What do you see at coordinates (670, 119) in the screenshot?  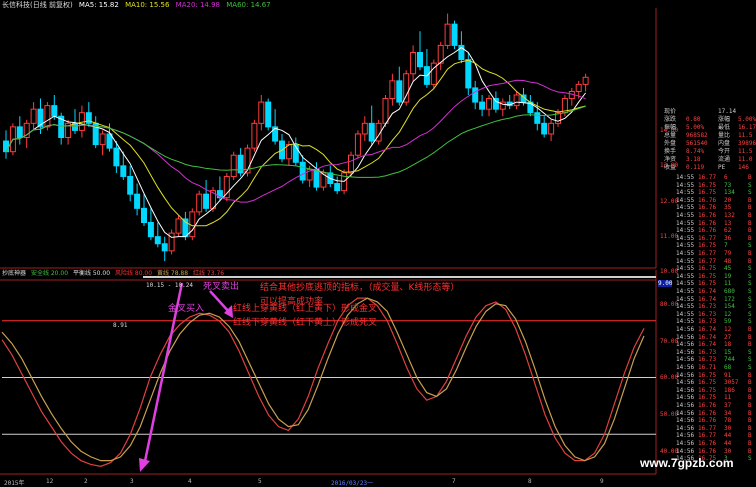 I see `quote-label: 涨跌` at bounding box center [670, 119].